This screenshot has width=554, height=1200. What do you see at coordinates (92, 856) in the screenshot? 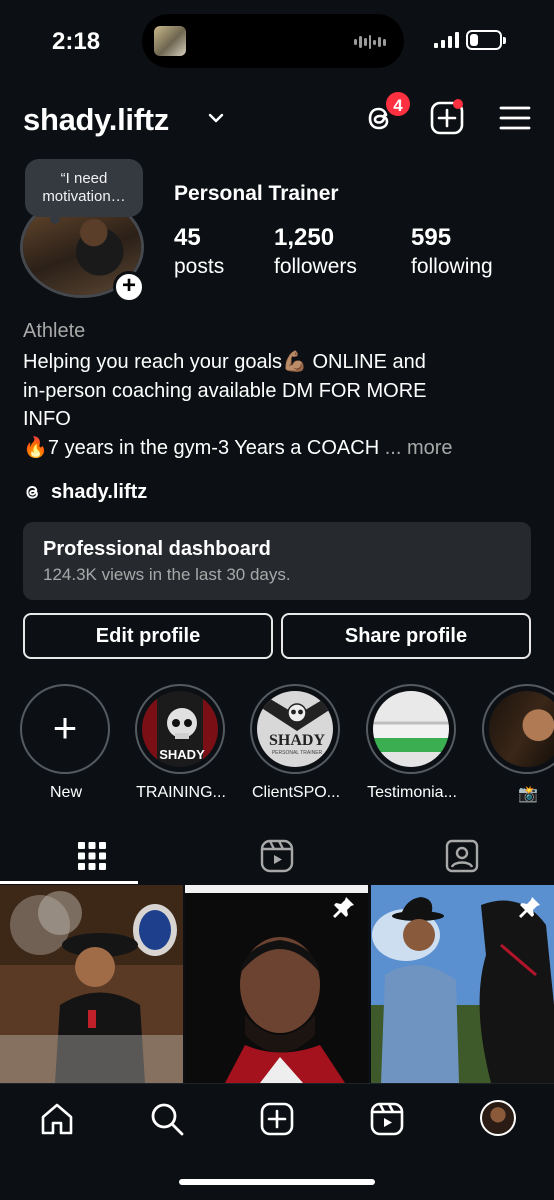
I see `grid-posts-tab-icon` at bounding box center [92, 856].